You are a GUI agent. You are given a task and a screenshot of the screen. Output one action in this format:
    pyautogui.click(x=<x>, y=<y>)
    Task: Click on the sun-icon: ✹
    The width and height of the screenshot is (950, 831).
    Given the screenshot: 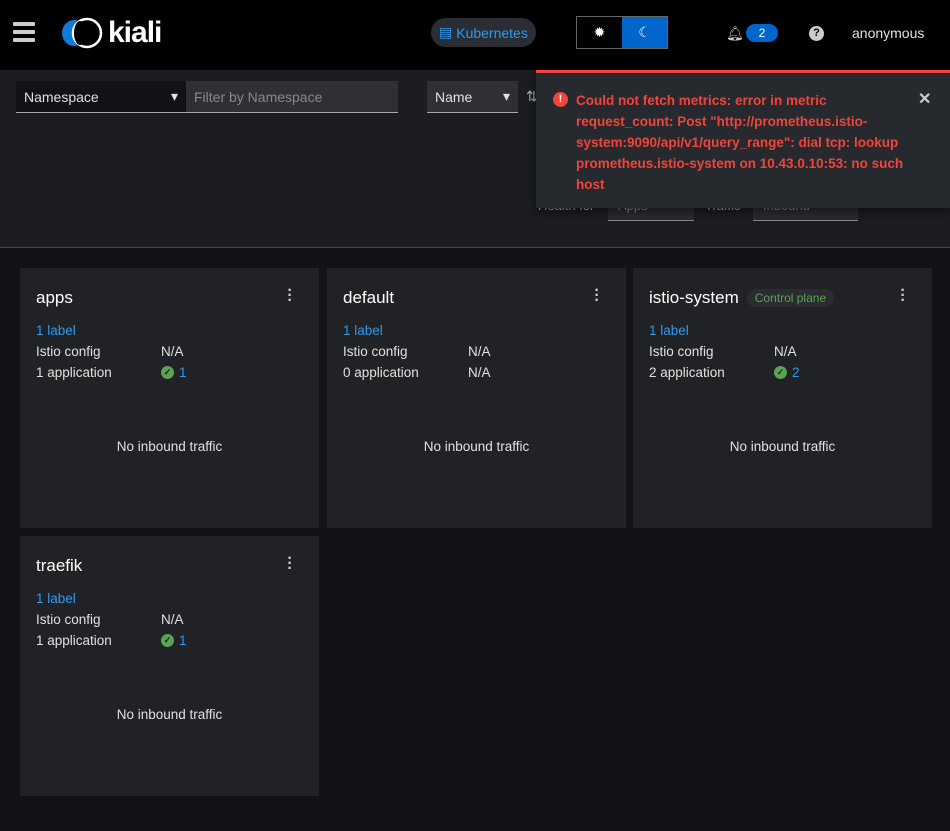 What is the action you would take?
    pyautogui.click(x=599, y=32)
    